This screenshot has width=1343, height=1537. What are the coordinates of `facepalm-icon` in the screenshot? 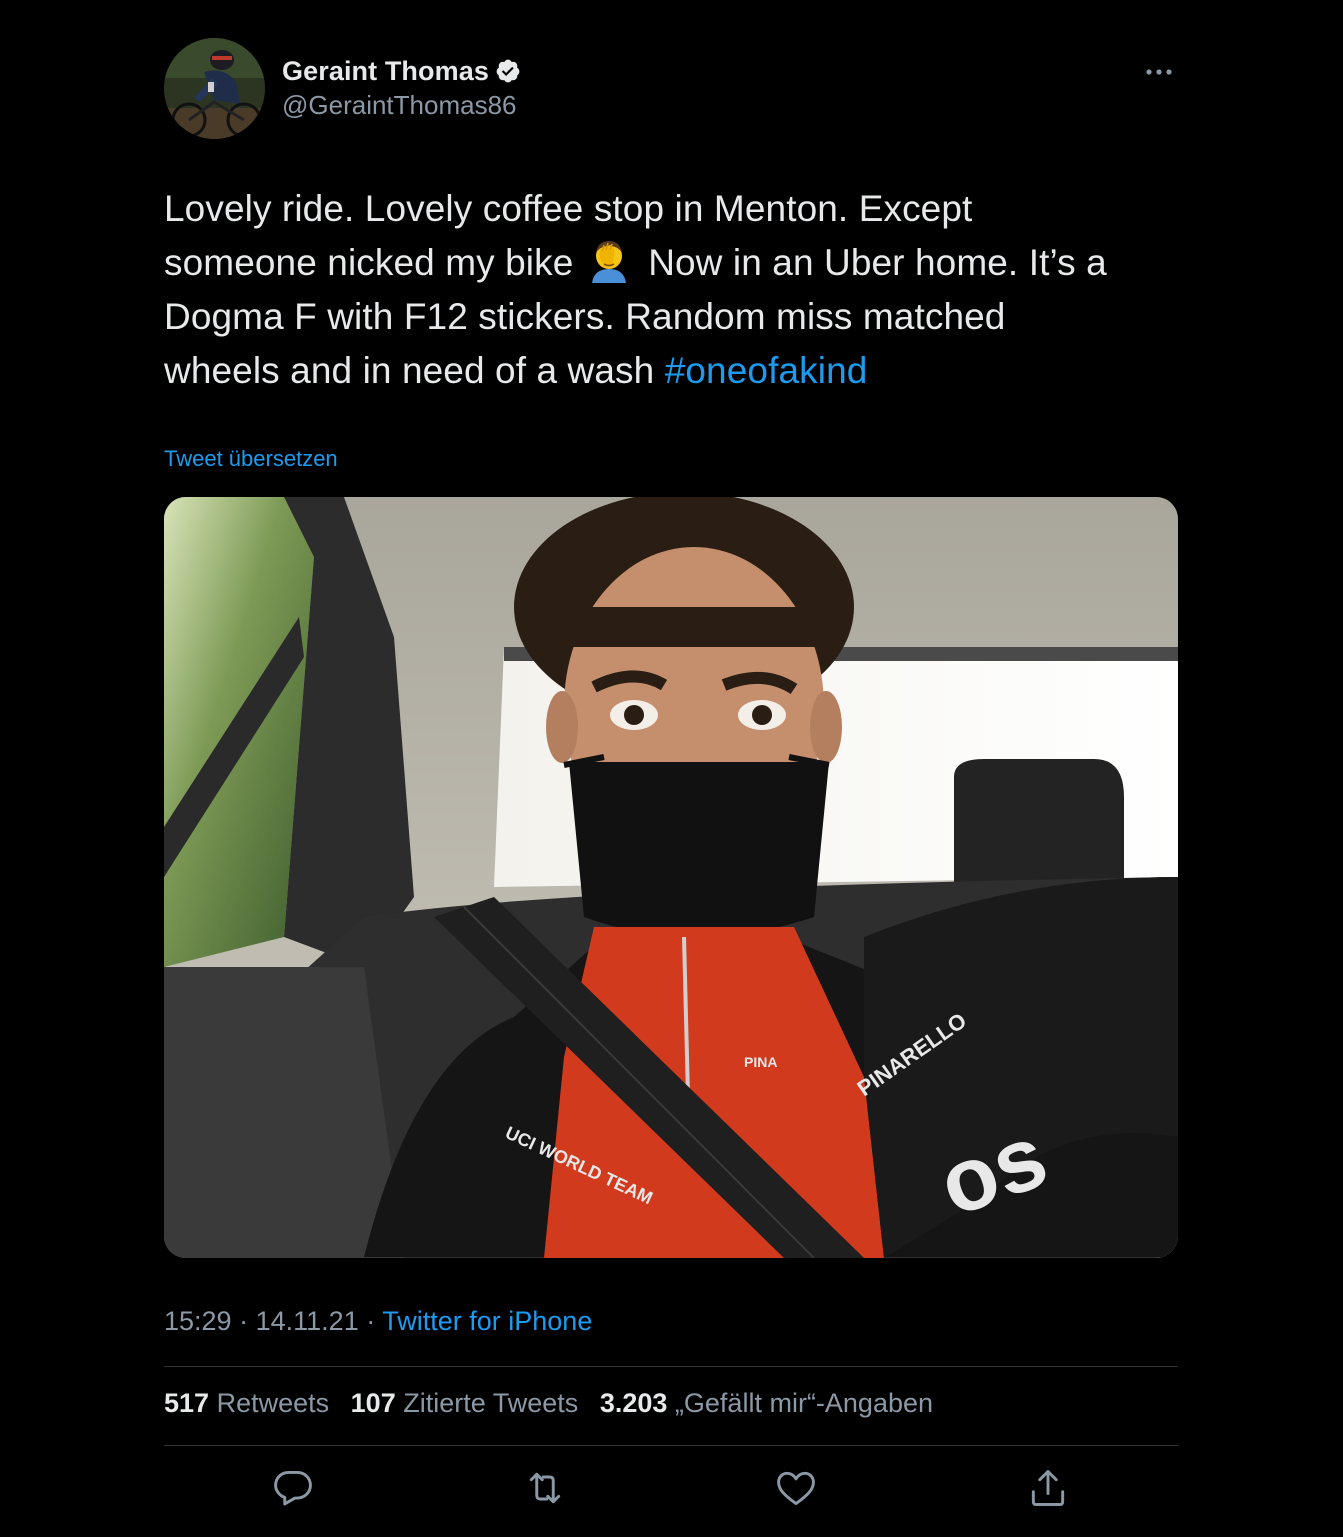 It's located at (609, 260).